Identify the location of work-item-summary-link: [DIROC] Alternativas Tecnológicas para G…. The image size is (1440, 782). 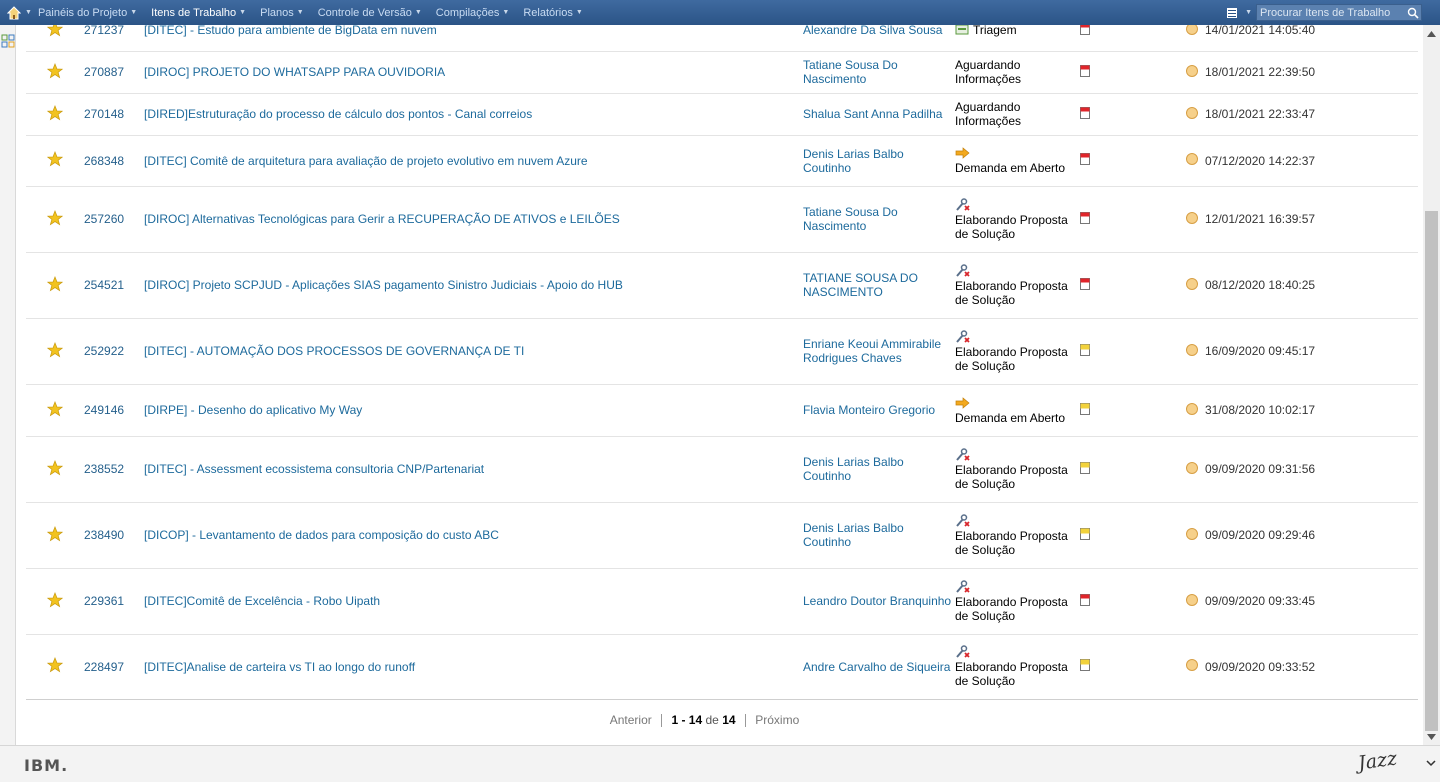
(382, 219).